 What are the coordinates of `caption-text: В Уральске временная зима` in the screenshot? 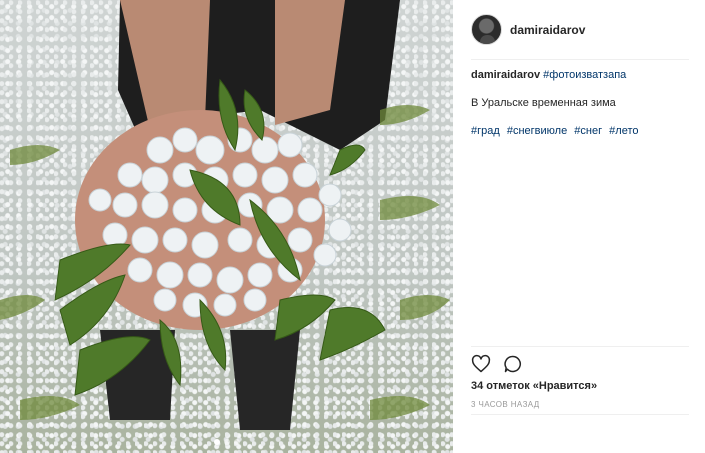 It's located at (543, 103).